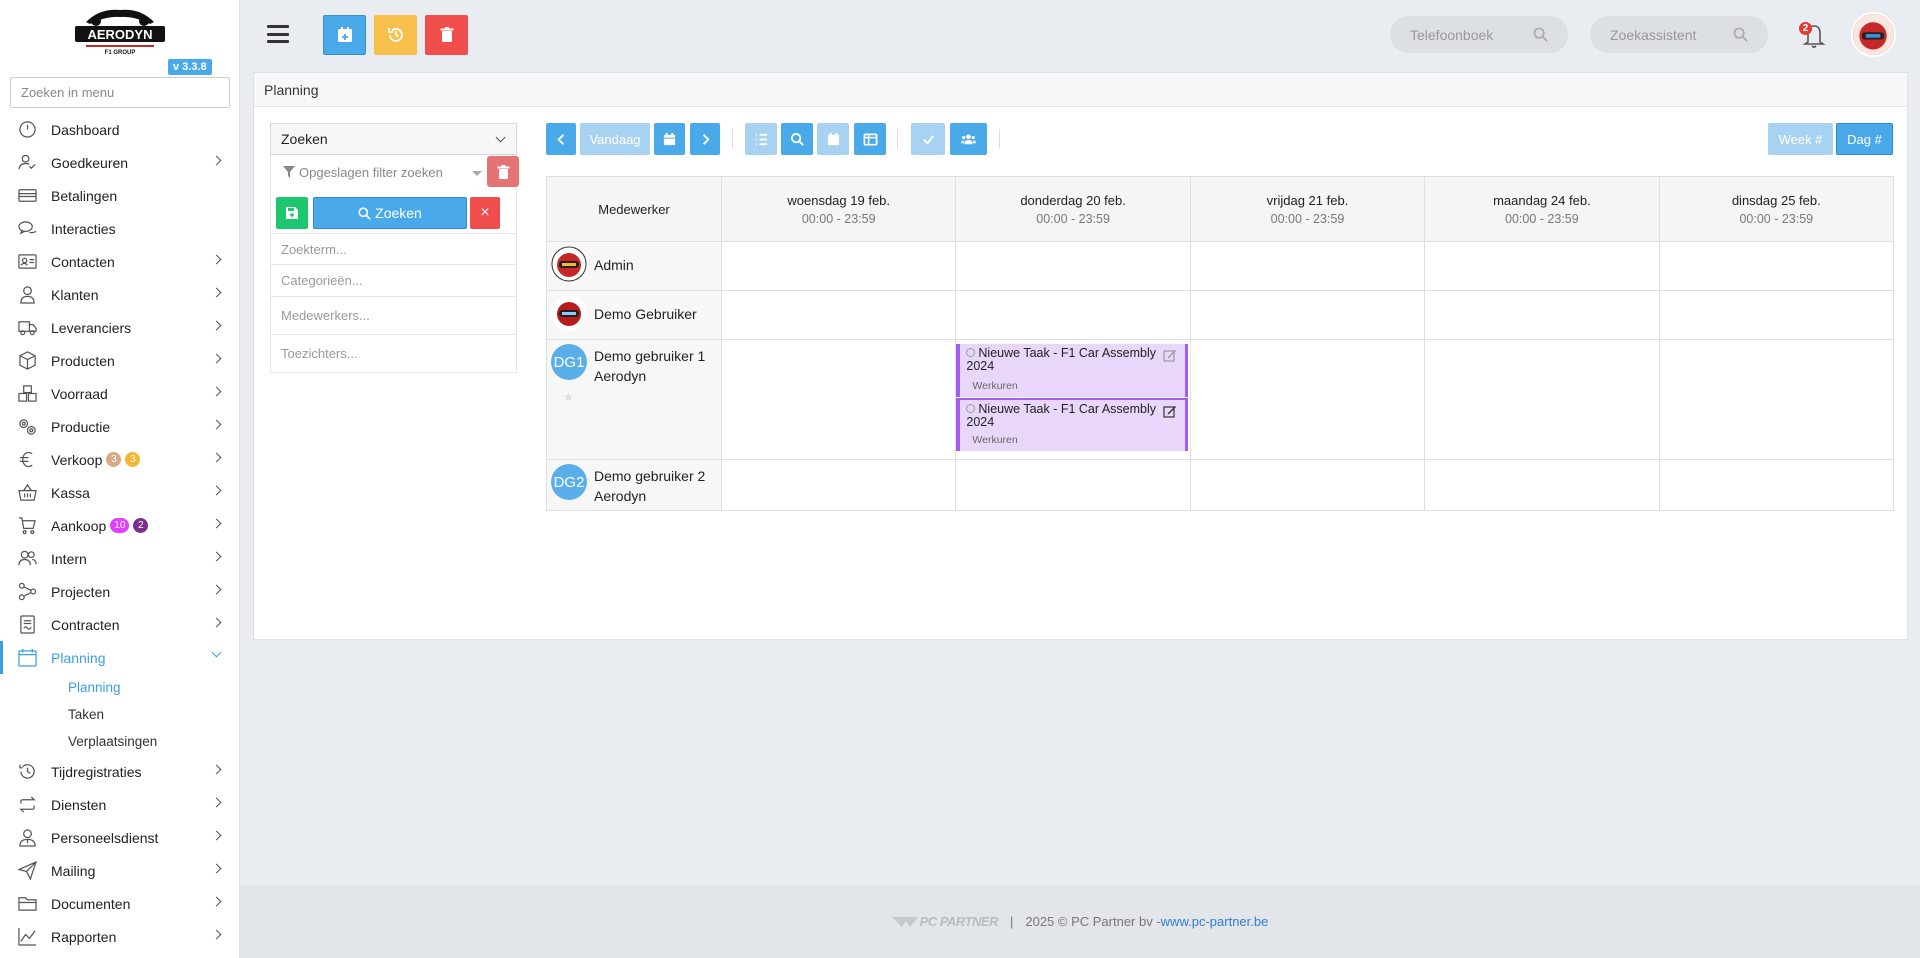  Describe the element at coordinates (119, 837) in the screenshot. I see `sidebar-item-personeelsdienst: Personeelsdienst` at that location.